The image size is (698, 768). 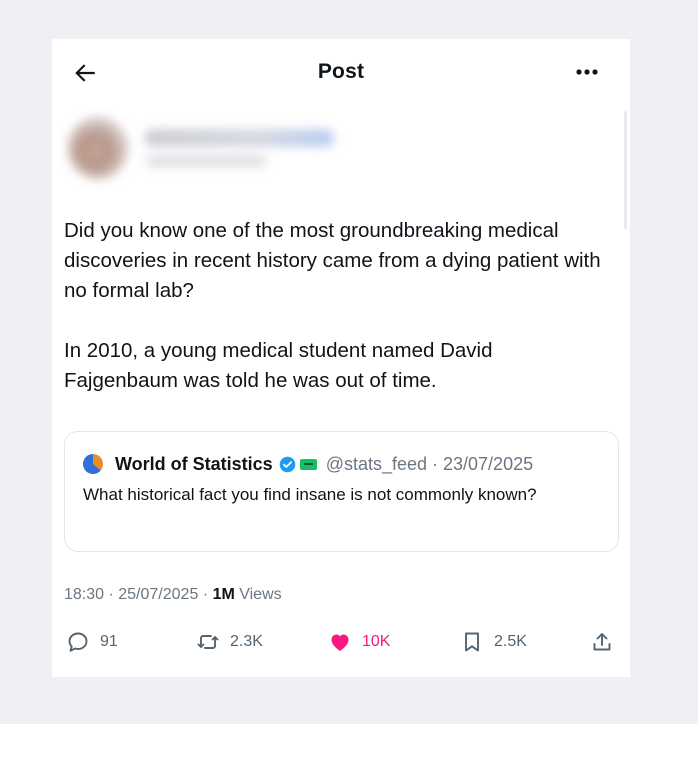 I want to click on action-bar: 91 2.3K 10K 2.5K, so click(x=341, y=645).